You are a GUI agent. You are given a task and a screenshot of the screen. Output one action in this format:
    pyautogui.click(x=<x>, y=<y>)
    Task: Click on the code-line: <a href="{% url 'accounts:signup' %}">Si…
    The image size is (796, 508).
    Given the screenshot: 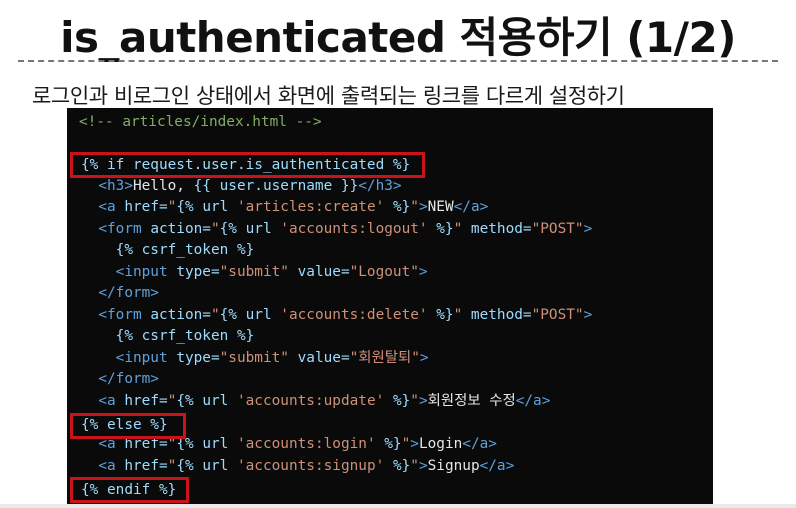 What is the action you would take?
    pyautogui.click(x=297, y=466)
    